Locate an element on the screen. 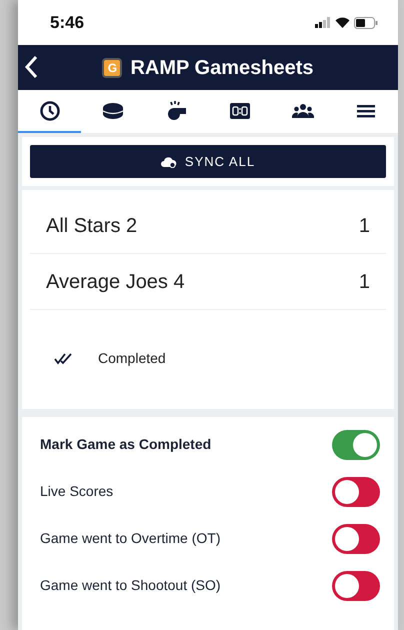 This screenshot has width=404, height=630. double-check-icon is located at coordinates (64, 358).